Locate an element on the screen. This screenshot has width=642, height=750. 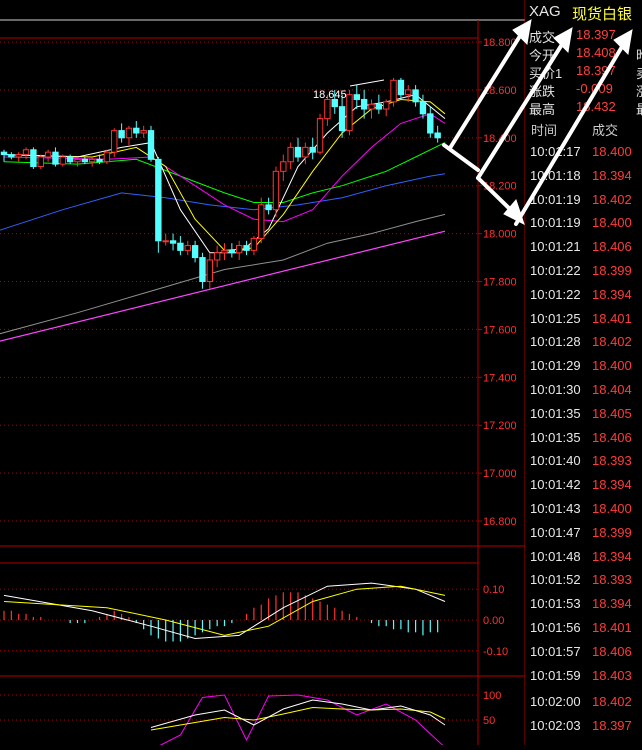
price-axis-label: 17.200 is located at coordinates (500, 426).